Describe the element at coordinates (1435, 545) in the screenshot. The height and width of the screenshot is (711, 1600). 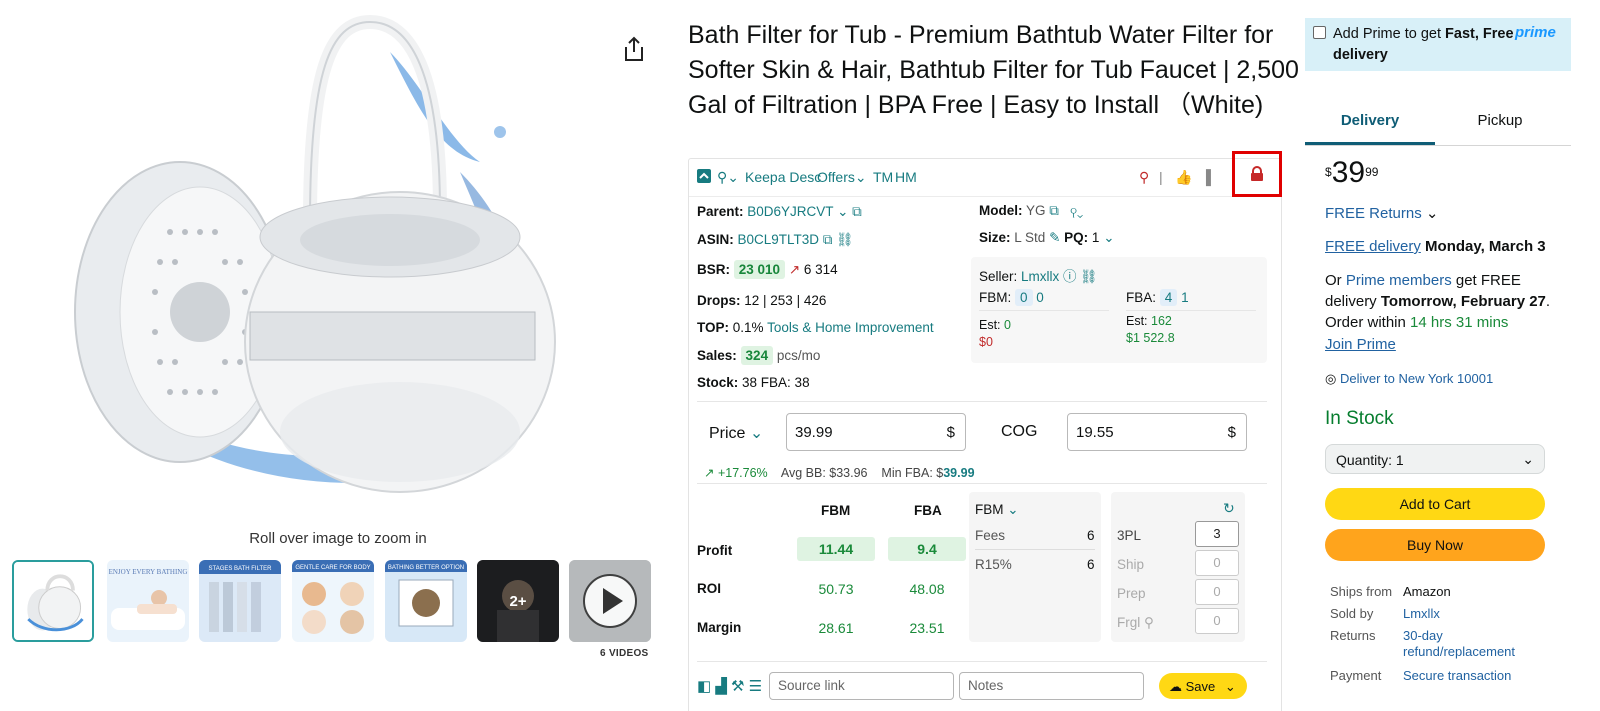
I see `buy-now-button: Buy Now` at that location.